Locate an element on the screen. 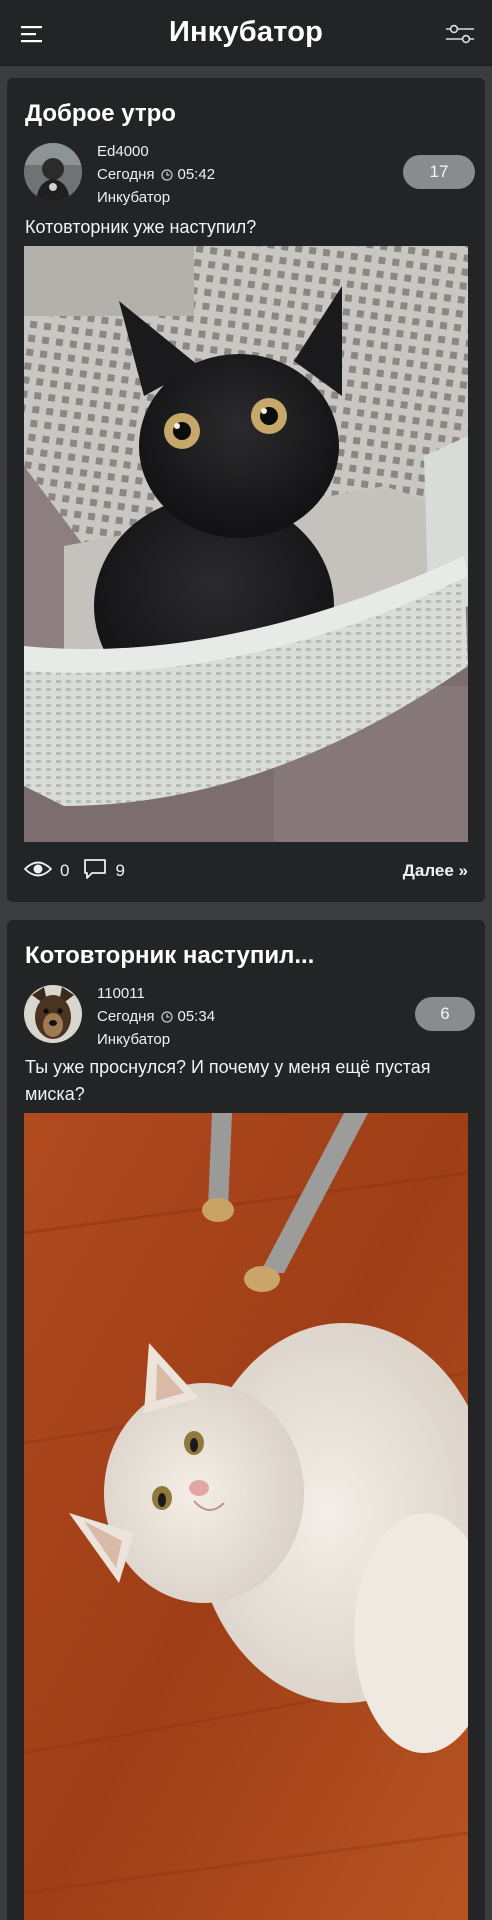 The width and height of the screenshot is (492, 1920). post-time: 05:42 is located at coordinates (196, 174).